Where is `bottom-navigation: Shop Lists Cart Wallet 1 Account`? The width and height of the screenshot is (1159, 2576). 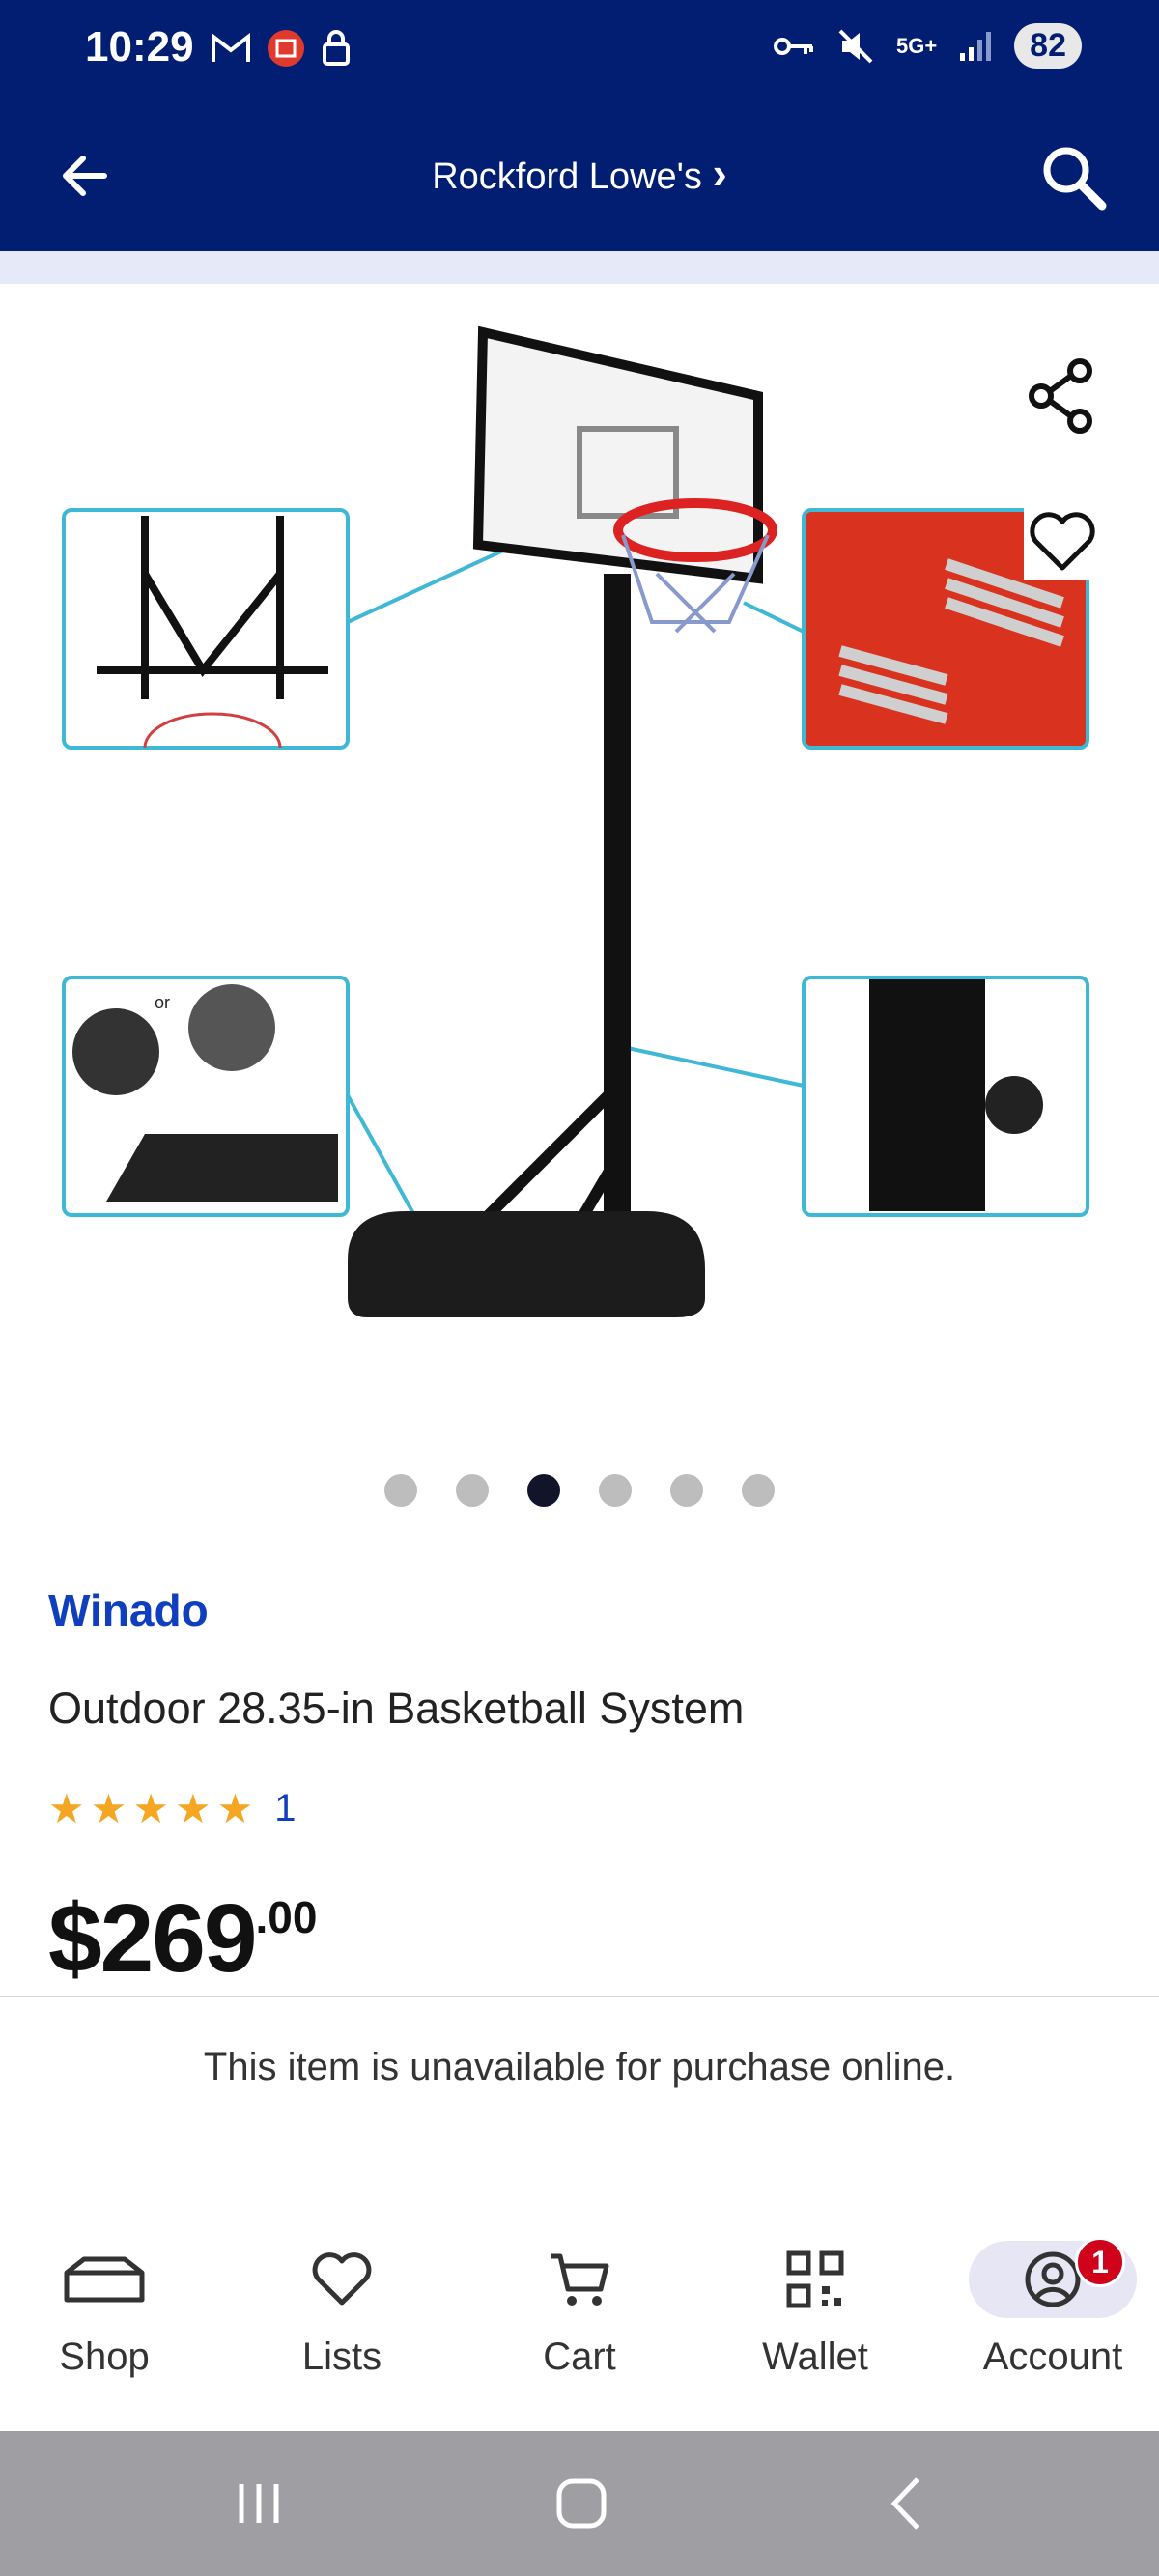
bottom-navigation: Shop Lists Cart Wallet 1 Account is located at coordinates (579, 2323).